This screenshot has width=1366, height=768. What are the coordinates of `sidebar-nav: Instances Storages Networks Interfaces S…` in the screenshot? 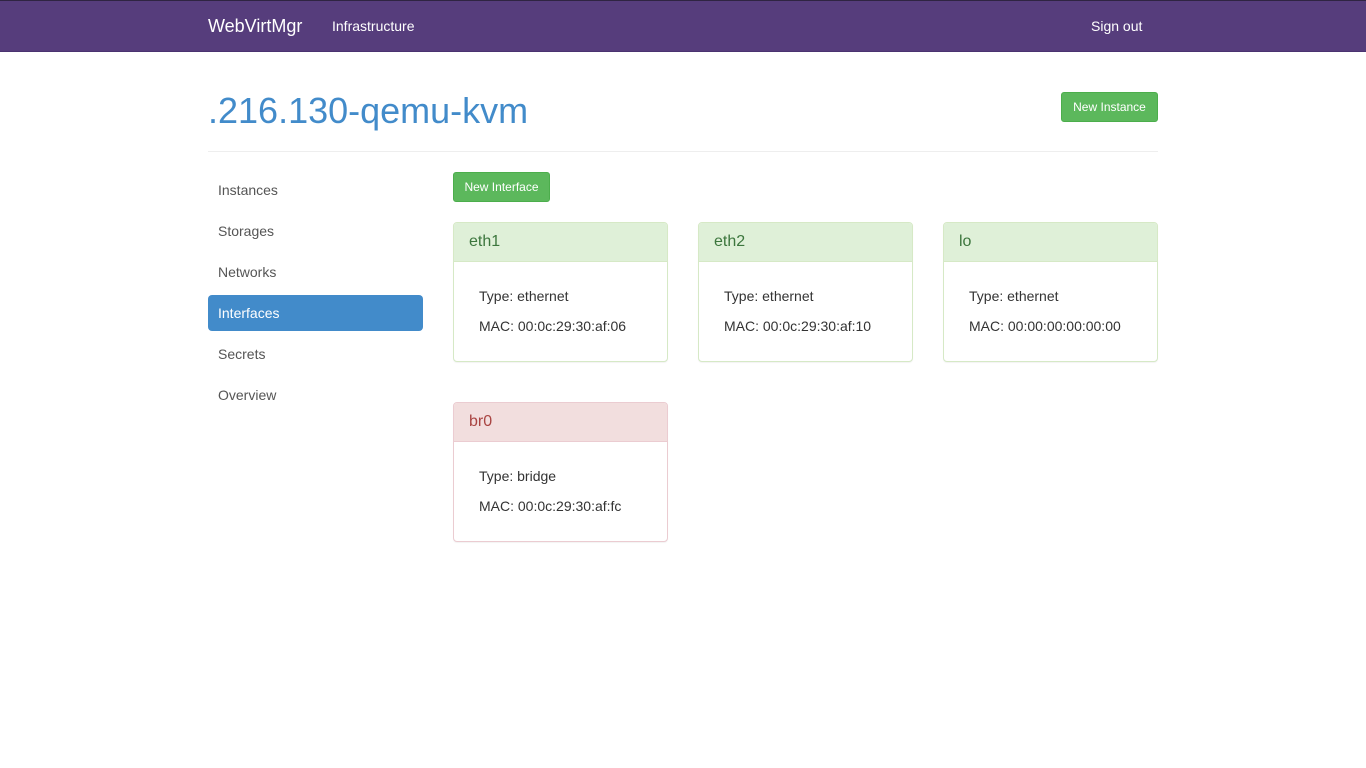 It's located at (315, 295).